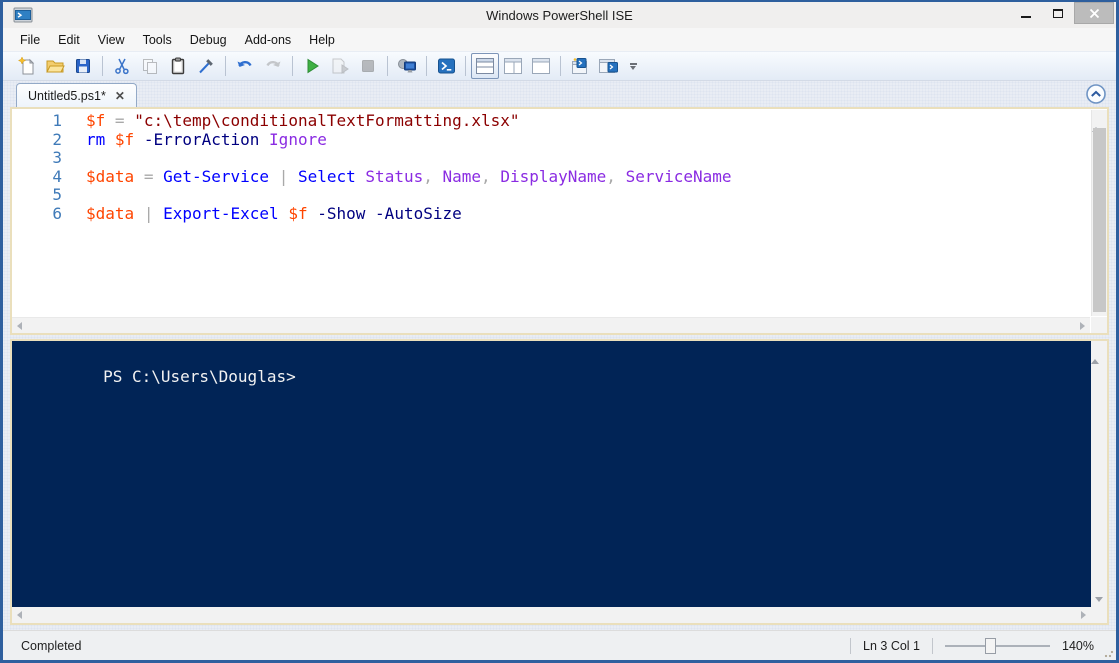 The image size is (1119, 663). Describe the element at coordinates (1095, 353) in the screenshot. I see `scroll-up-icon` at that location.